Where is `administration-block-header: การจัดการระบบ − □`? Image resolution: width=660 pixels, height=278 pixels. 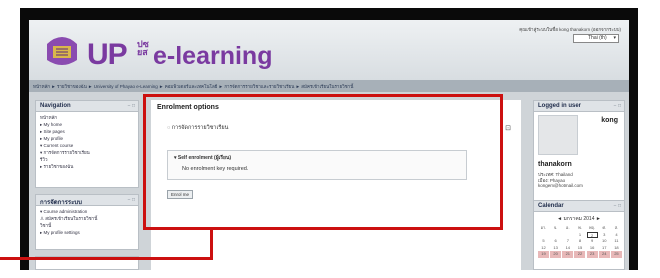 administration-block-header: การจัดการระบบ − □ is located at coordinates (87, 200).